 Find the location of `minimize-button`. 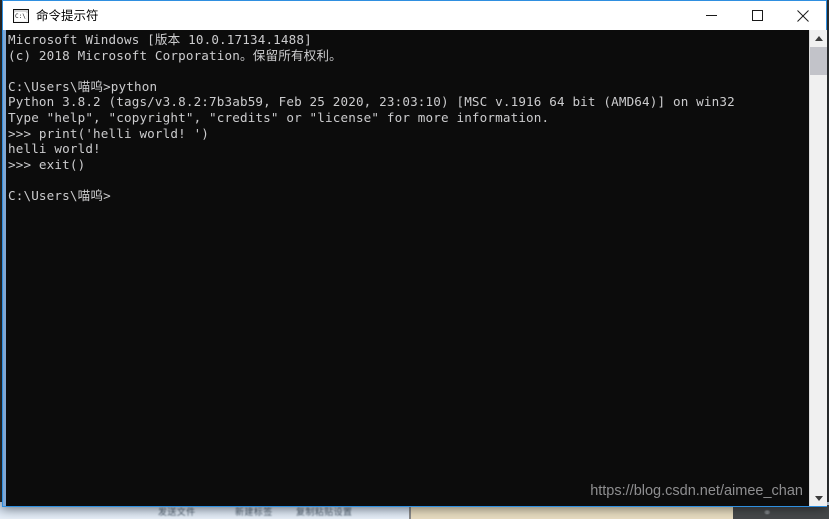

minimize-button is located at coordinates (711, 15).